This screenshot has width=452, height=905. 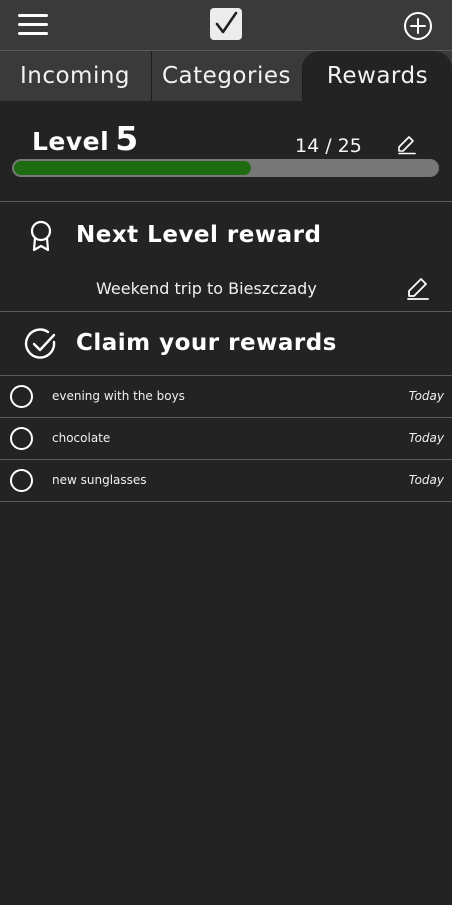 I want to click on level-heading: Level 5, so click(x=85, y=138).